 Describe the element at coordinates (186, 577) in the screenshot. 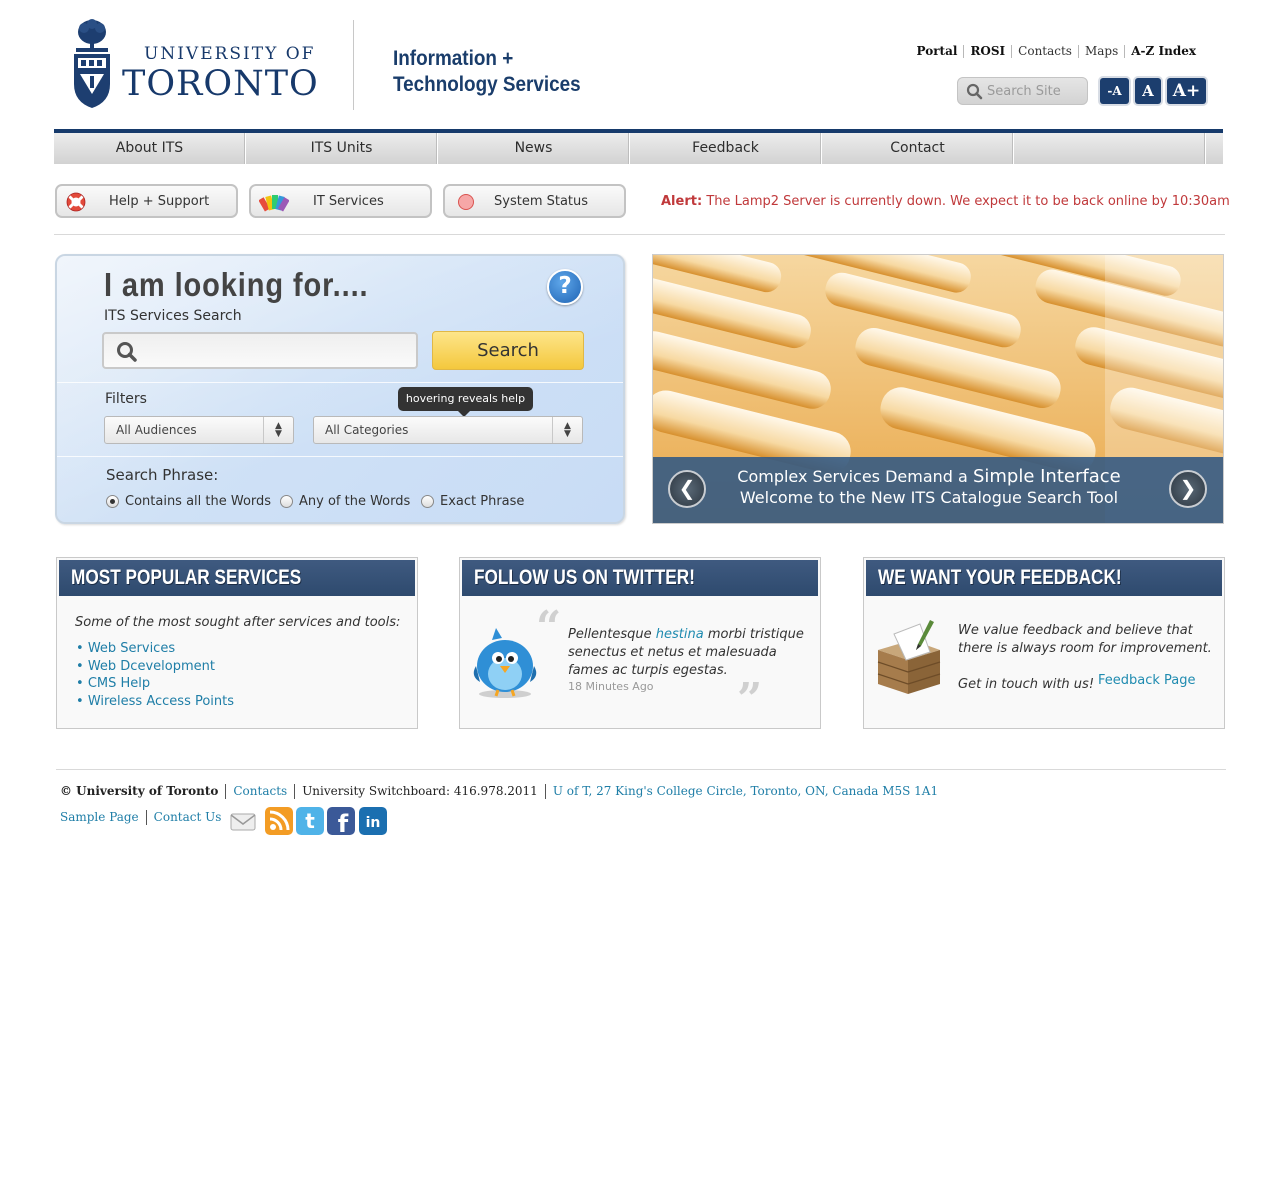

I see `popular-heading: MOST POPULAR SERVICES` at that location.